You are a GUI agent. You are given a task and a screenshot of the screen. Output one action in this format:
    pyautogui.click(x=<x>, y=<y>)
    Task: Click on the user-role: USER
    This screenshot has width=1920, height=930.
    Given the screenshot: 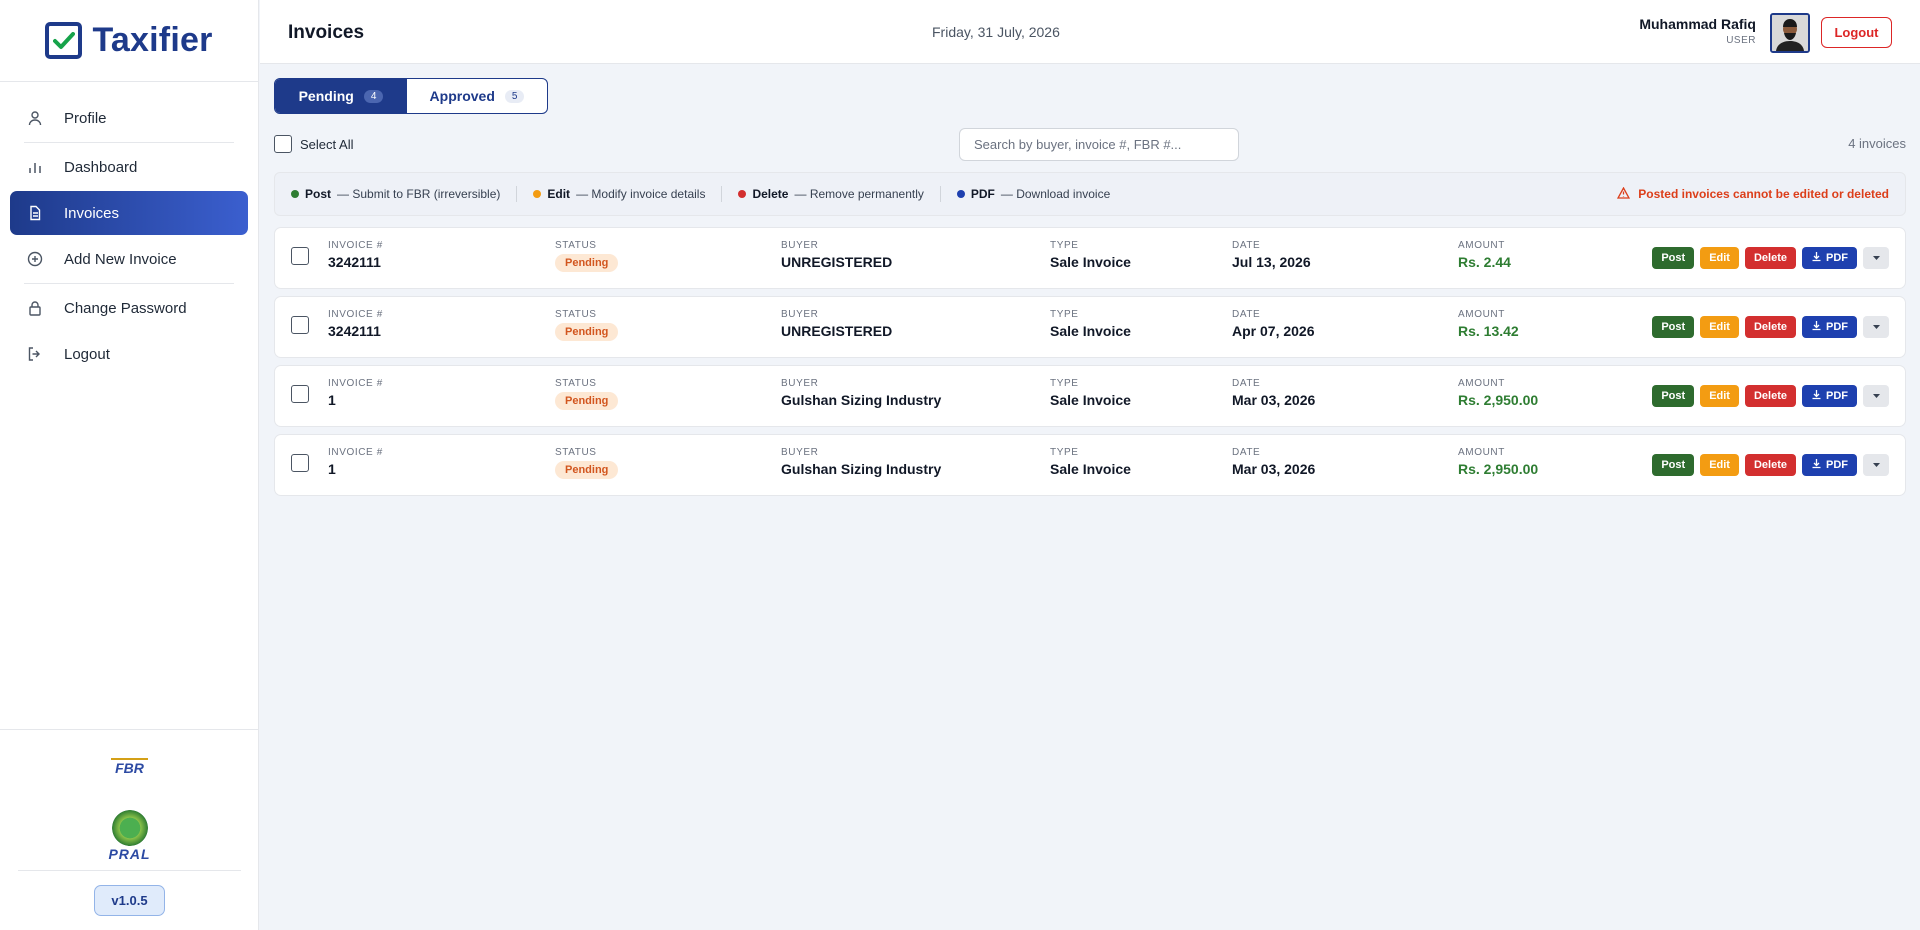 What is the action you would take?
    pyautogui.click(x=1741, y=40)
    